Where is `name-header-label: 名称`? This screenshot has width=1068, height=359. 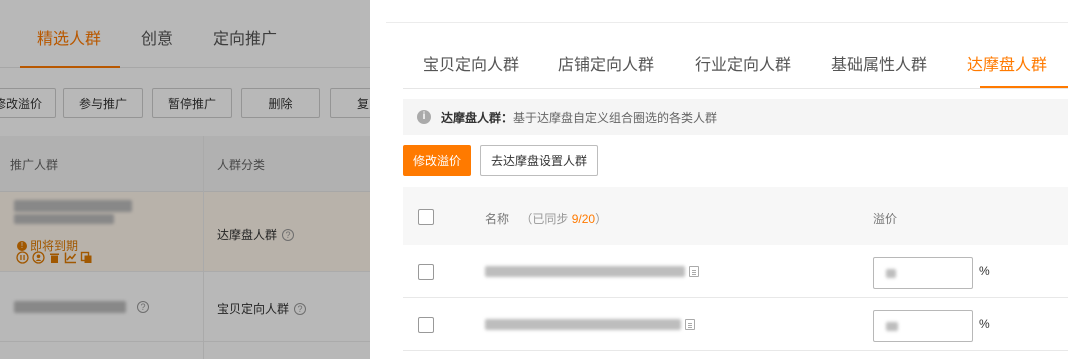
name-header-label: 名称 is located at coordinates (497, 219).